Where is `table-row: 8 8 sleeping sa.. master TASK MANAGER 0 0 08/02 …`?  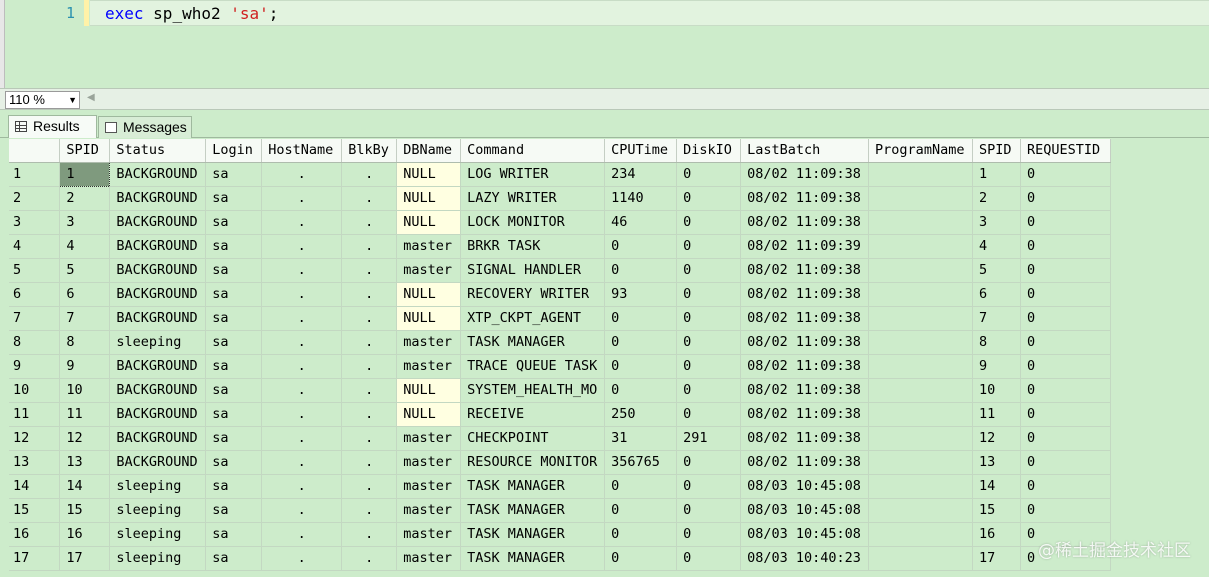
table-row: 8 8 sleeping sa.. master TASK MANAGER 0 0 08/02 … is located at coordinates (560, 342).